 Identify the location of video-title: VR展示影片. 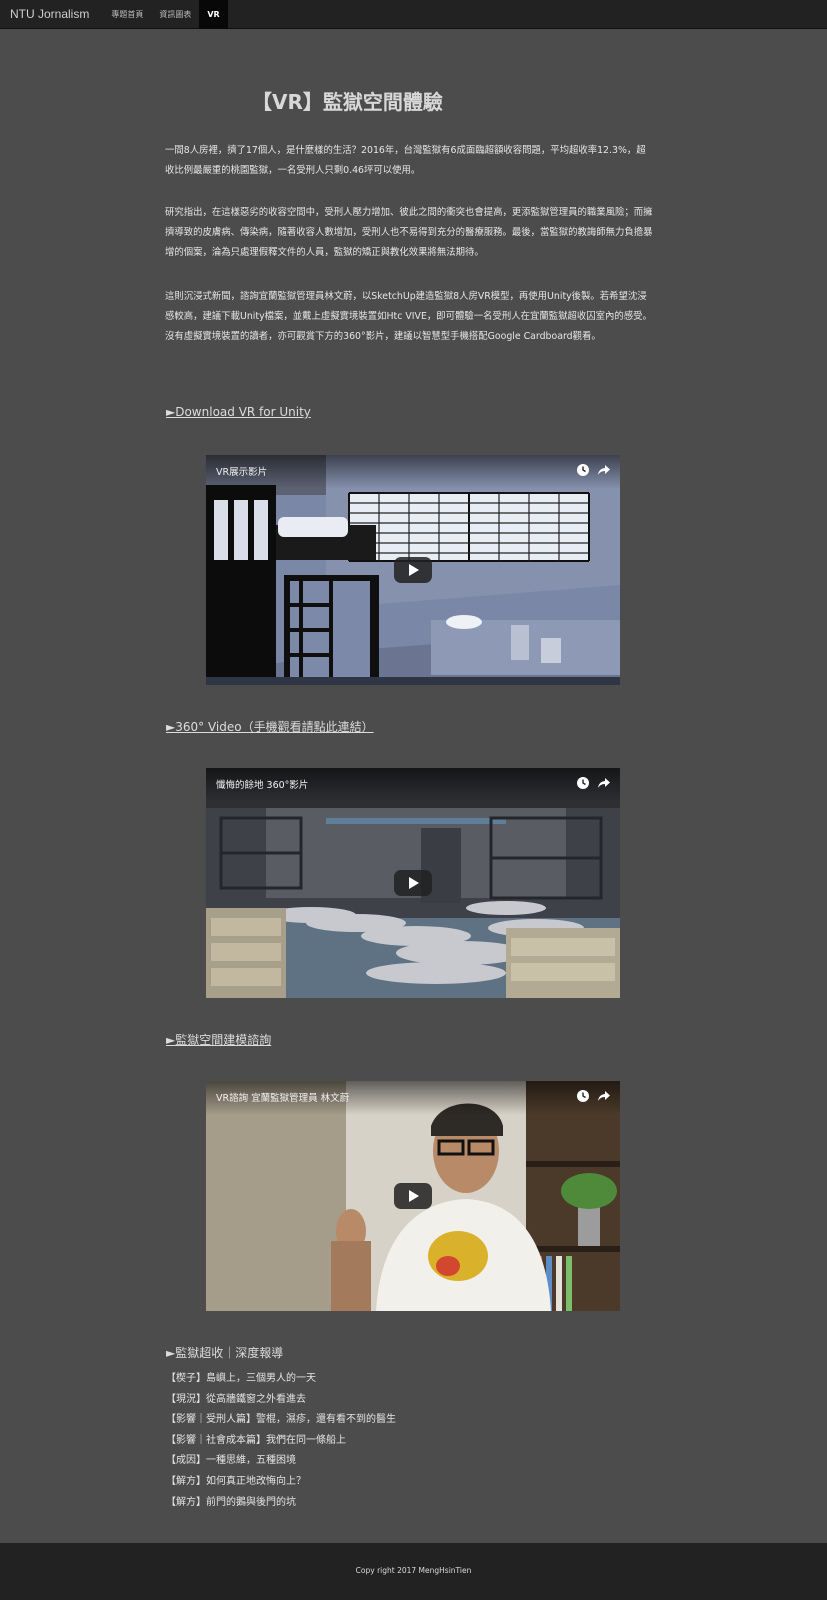
(241, 471).